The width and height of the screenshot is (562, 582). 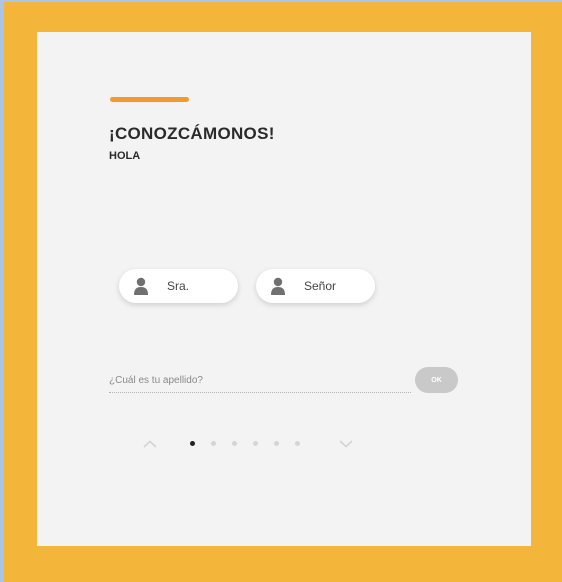 I want to click on pagination-dots, so click(x=245, y=444).